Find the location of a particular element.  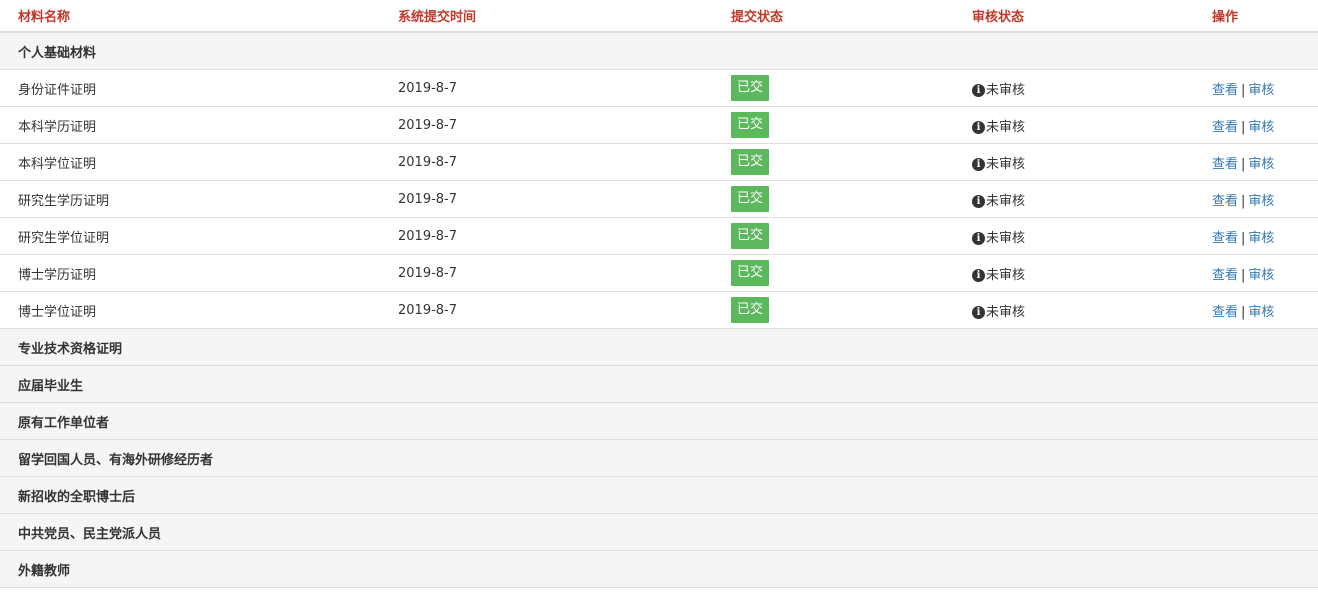

group-row: 专业技术资格证明 is located at coordinates (659, 347).